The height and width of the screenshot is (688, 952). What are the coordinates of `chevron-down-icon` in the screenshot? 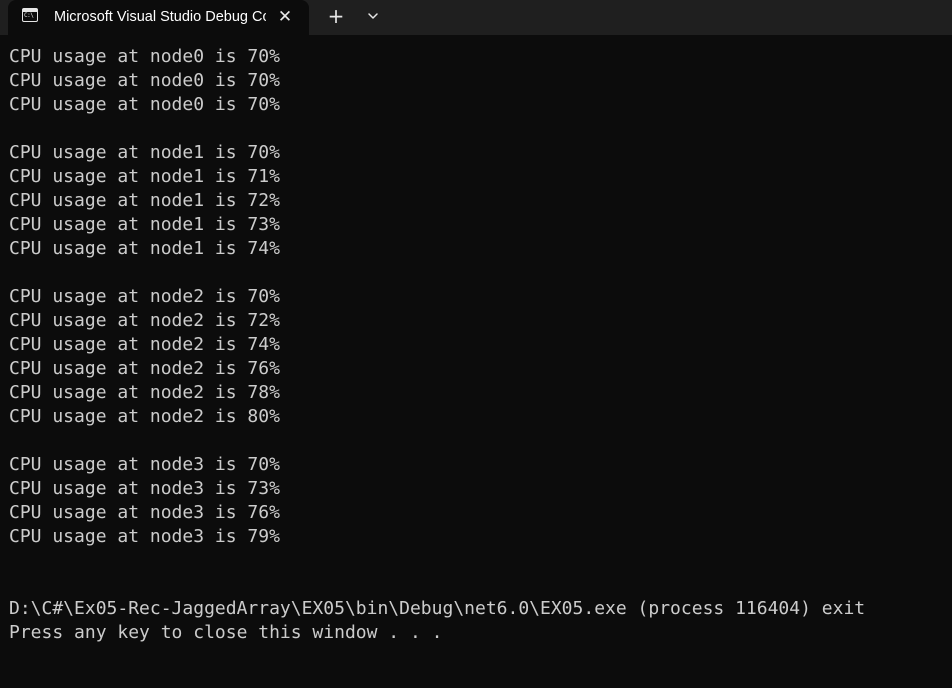 It's located at (373, 16).